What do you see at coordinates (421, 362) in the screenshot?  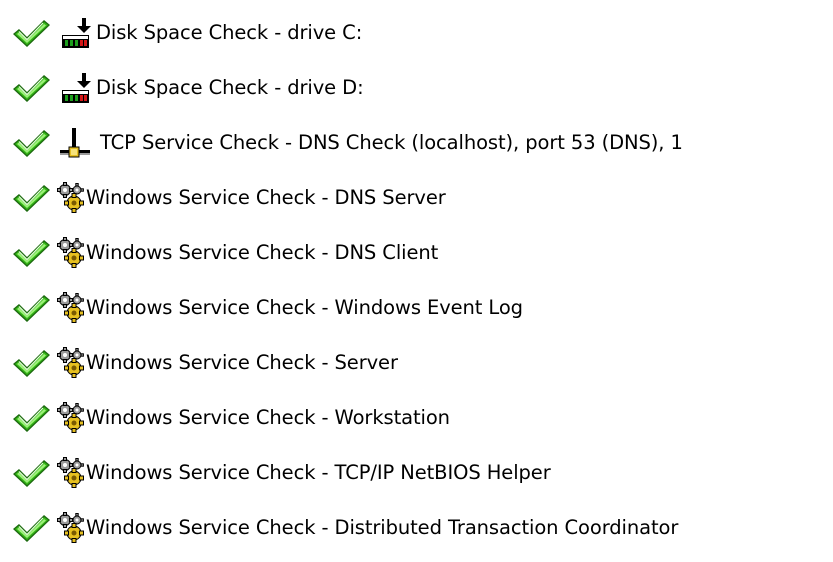 I see `check-row-service-server: Windows Service Check - Server` at bounding box center [421, 362].